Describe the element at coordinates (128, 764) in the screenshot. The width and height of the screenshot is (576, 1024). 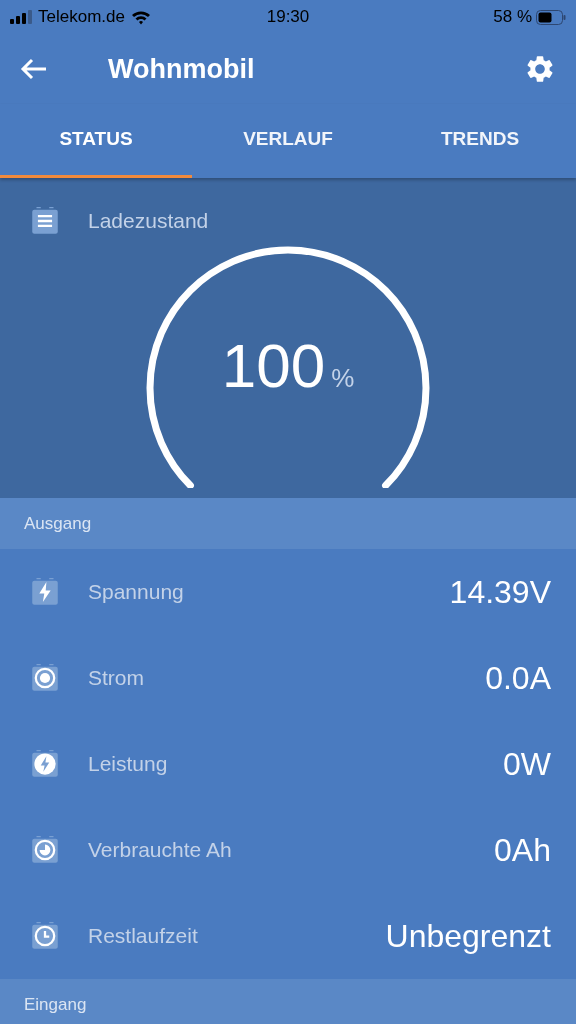
I see `row-label: Leistung` at that location.